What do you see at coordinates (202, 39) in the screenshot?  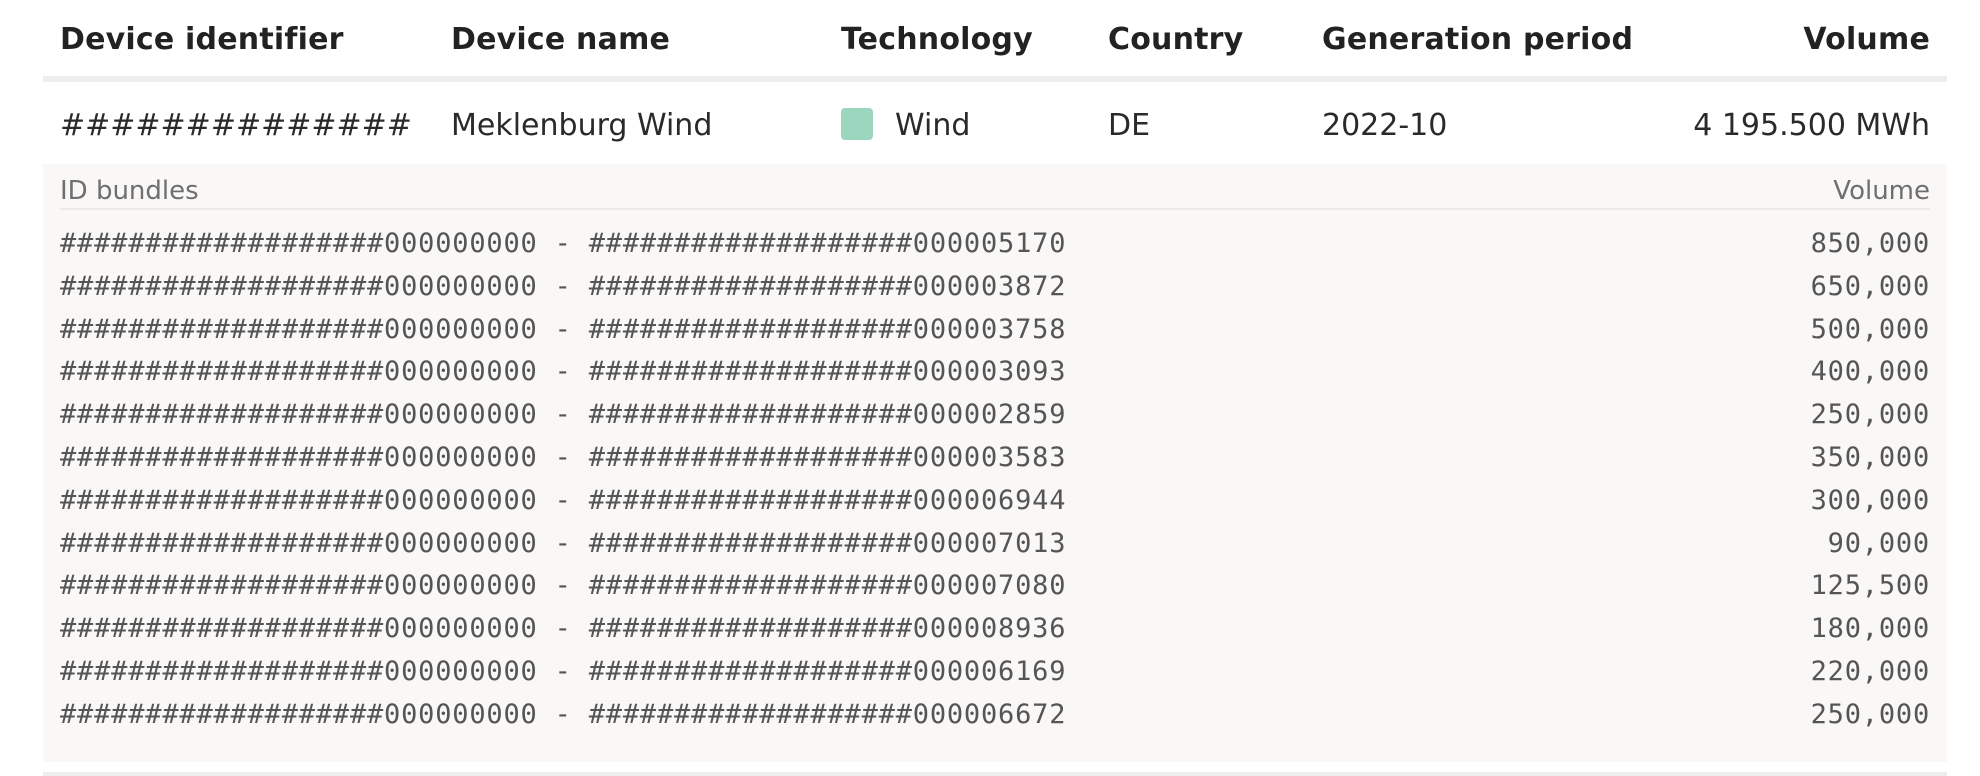 I see `header-device-identifier: Device identifier` at bounding box center [202, 39].